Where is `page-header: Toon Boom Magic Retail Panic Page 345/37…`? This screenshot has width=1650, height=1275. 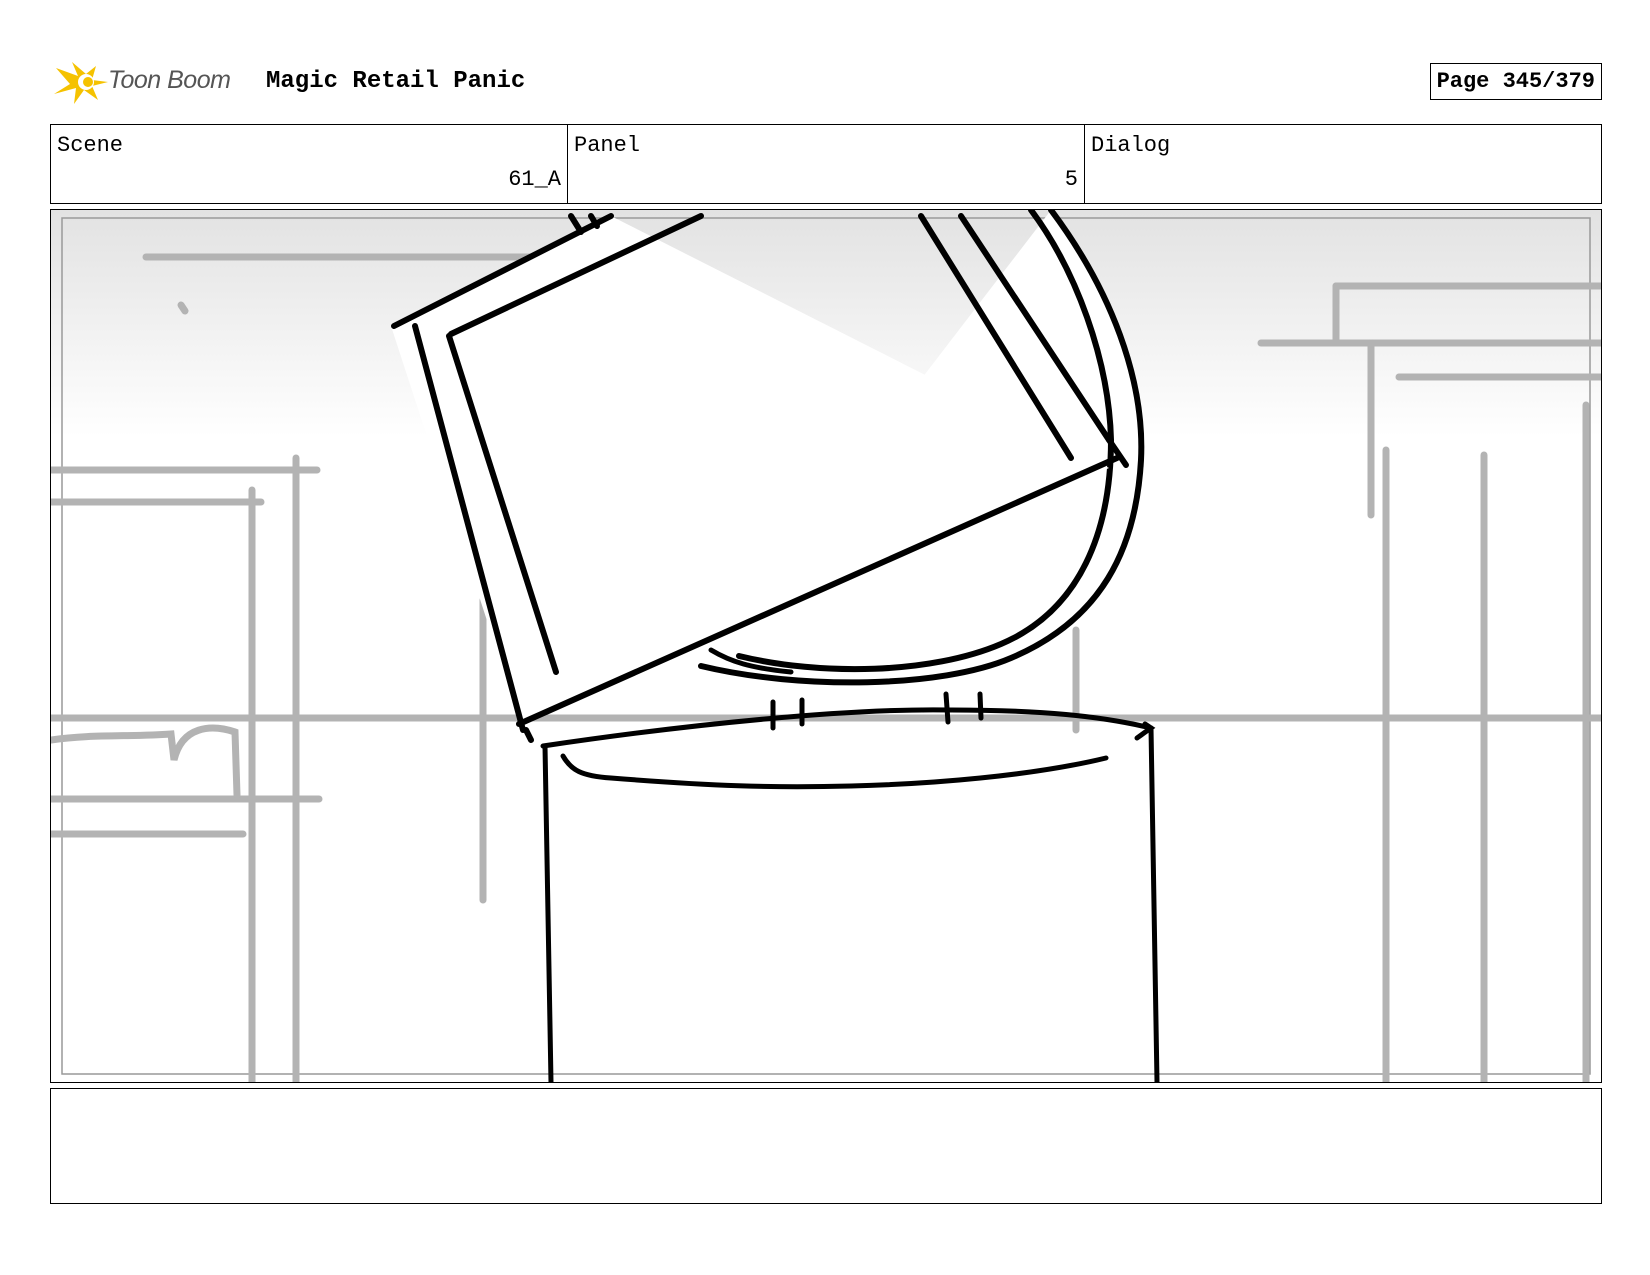
page-header: Toon Boom Magic Retail Panic Page 345/37… is located at coordinates (826, 82).